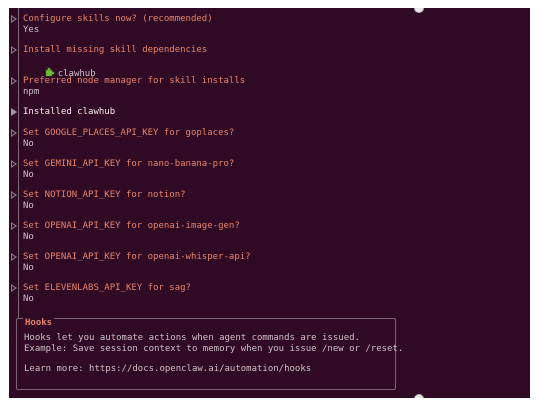 The image size is (540, 408). I want to click on prompt-question: Install missing skill dependencies, so click(115, 50).